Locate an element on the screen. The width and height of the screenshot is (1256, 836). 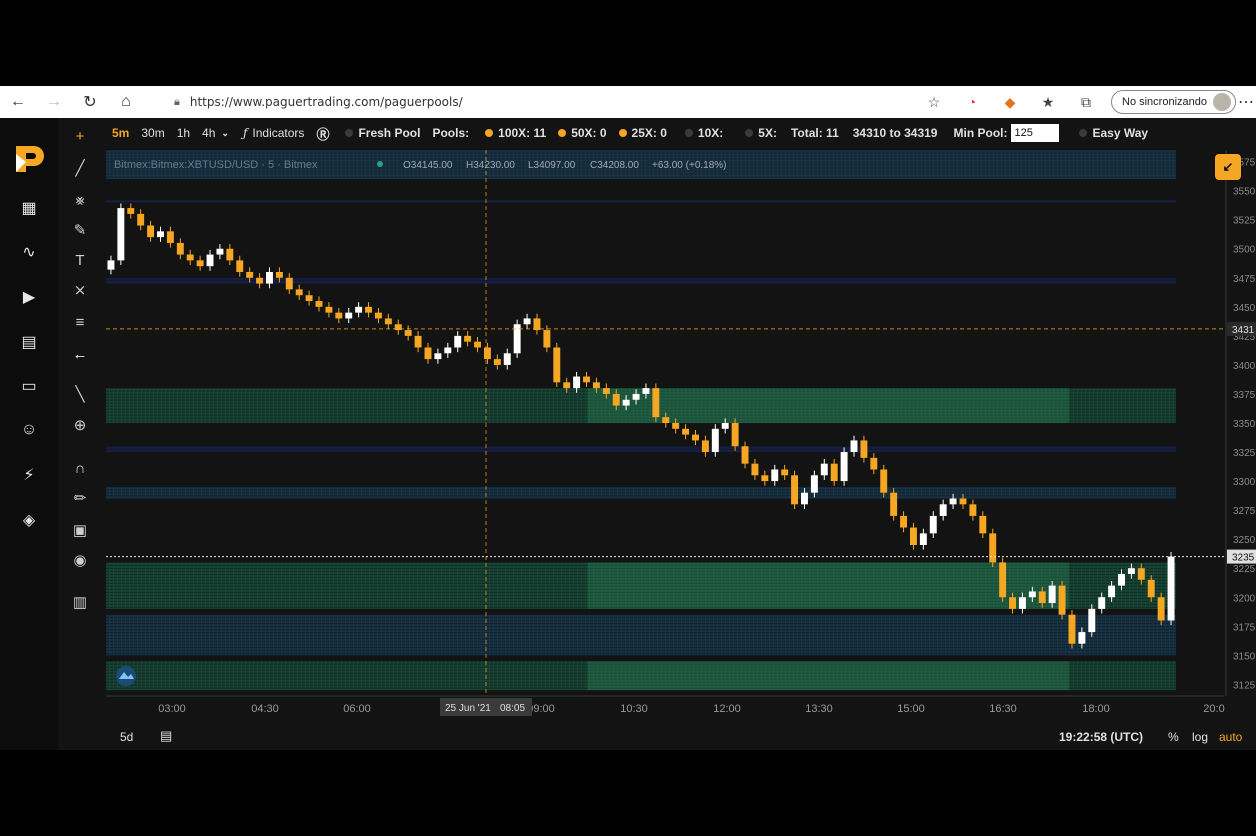
reload-icon: ↻ is located at coordinates (90, 102).